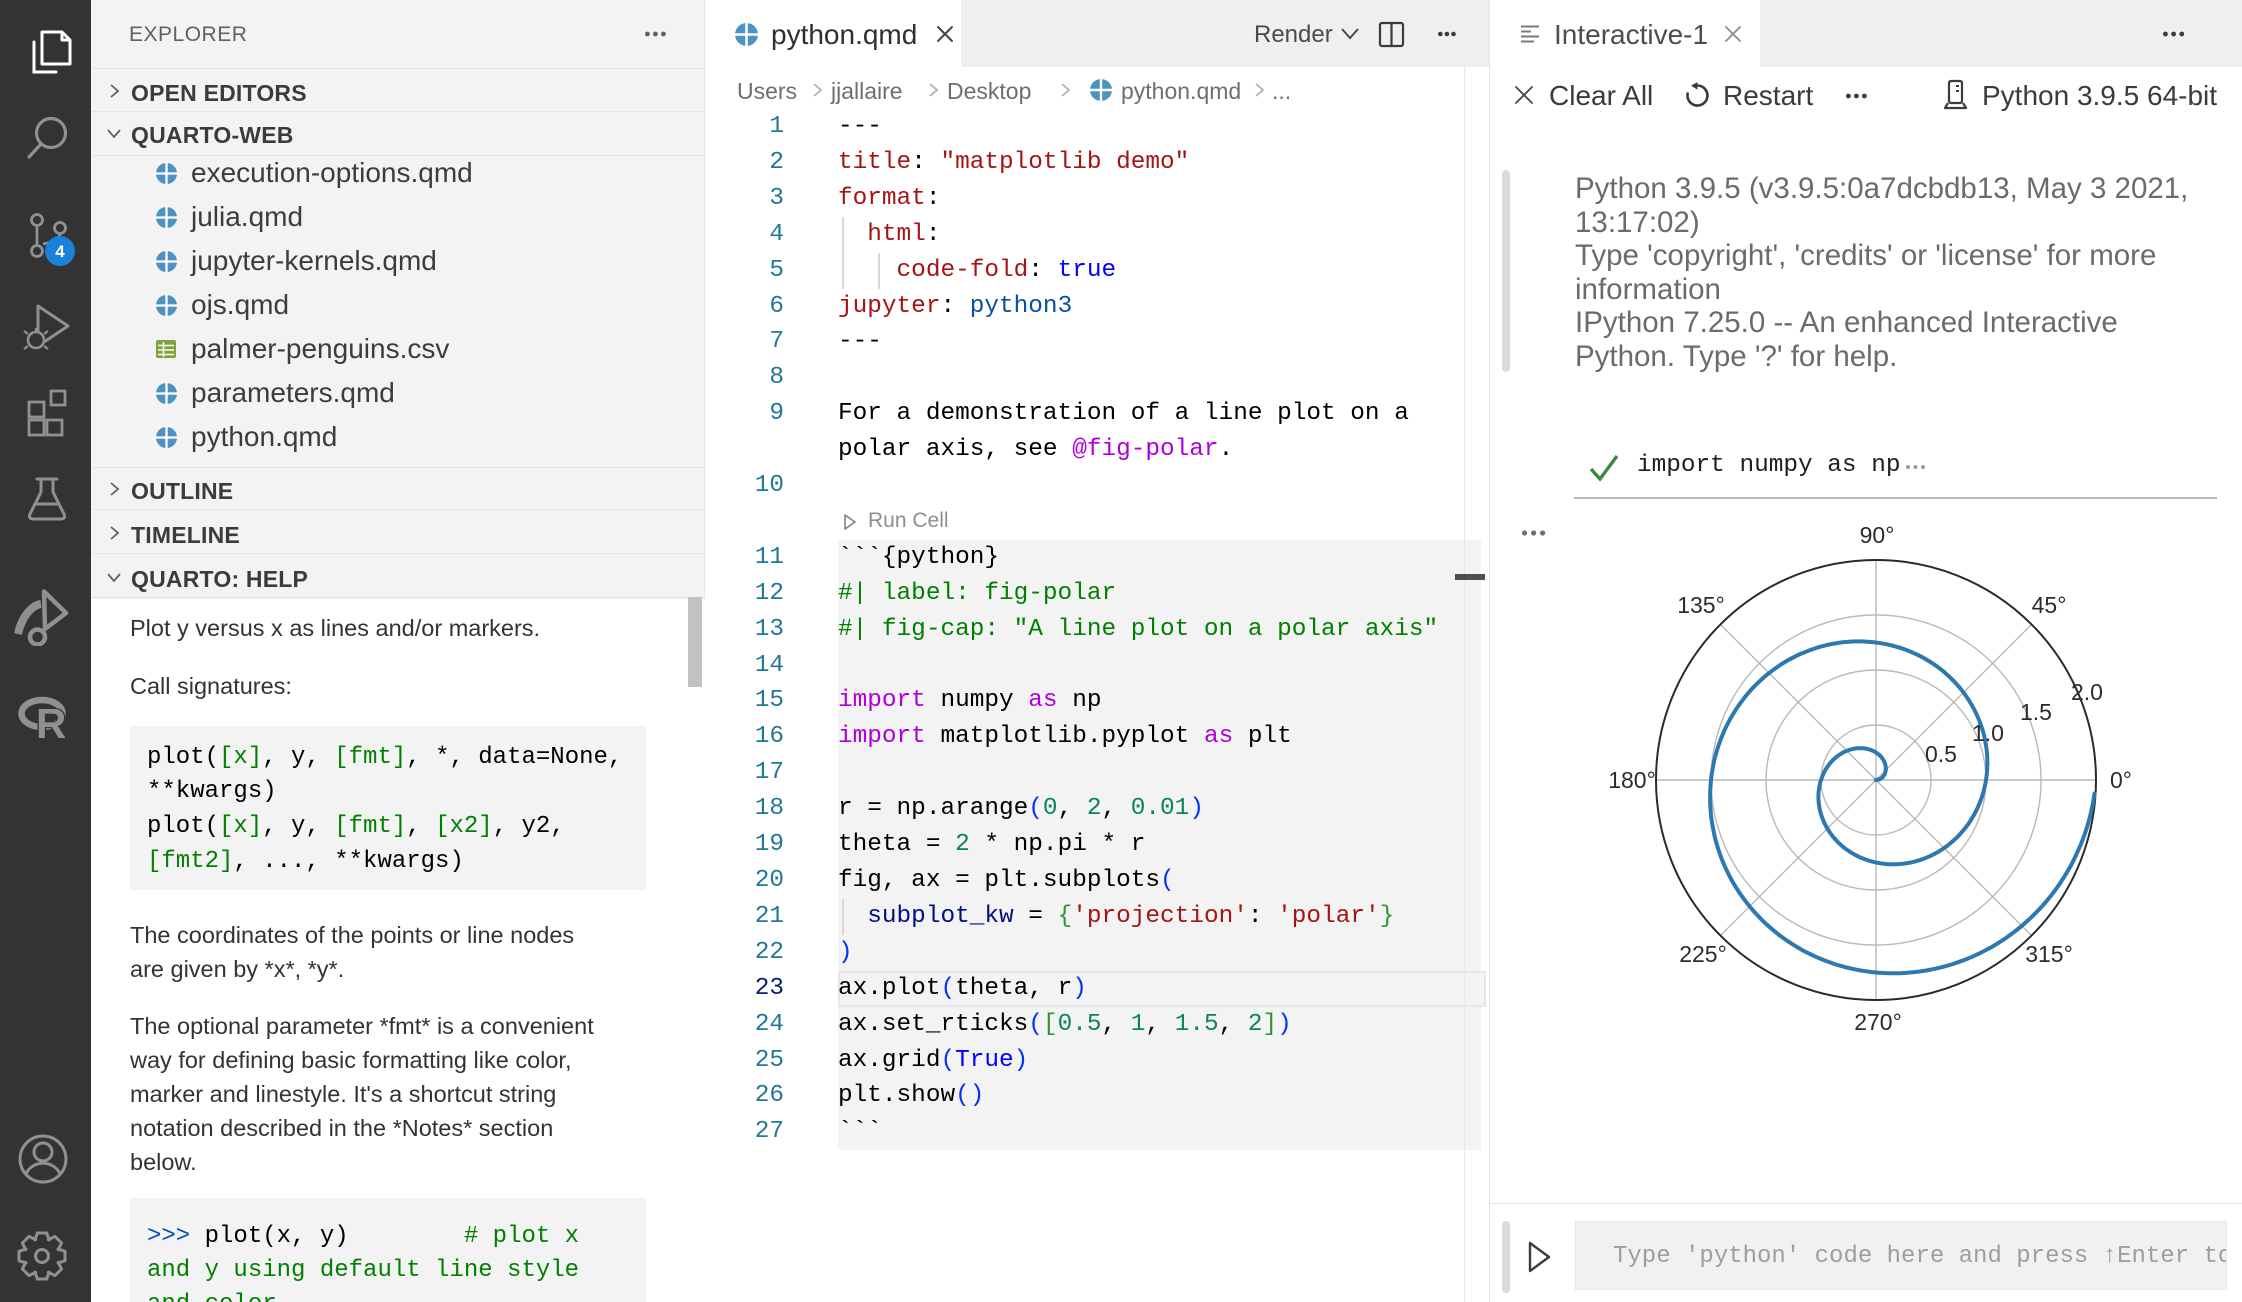 The height and width of the screenshot is (1302, 2242). I want to click on svg-text: 315°, so click(2049, 954).